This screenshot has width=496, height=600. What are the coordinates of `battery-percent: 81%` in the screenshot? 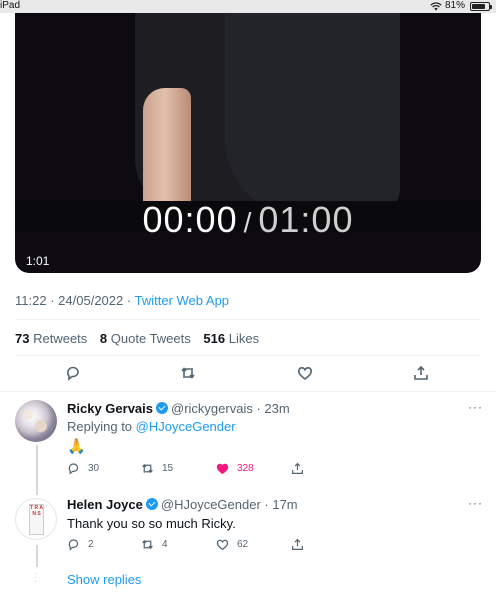 It's located at (454, 5).